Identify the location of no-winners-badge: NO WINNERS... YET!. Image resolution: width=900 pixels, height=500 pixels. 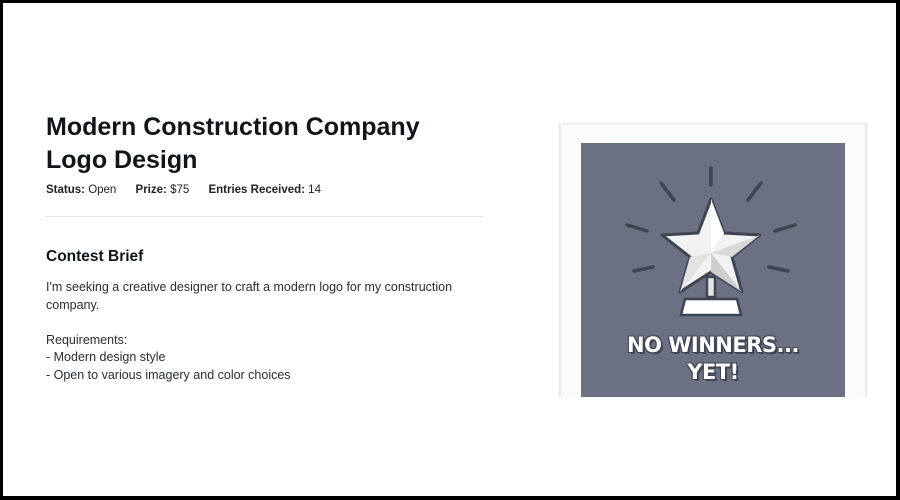
(713, 270).